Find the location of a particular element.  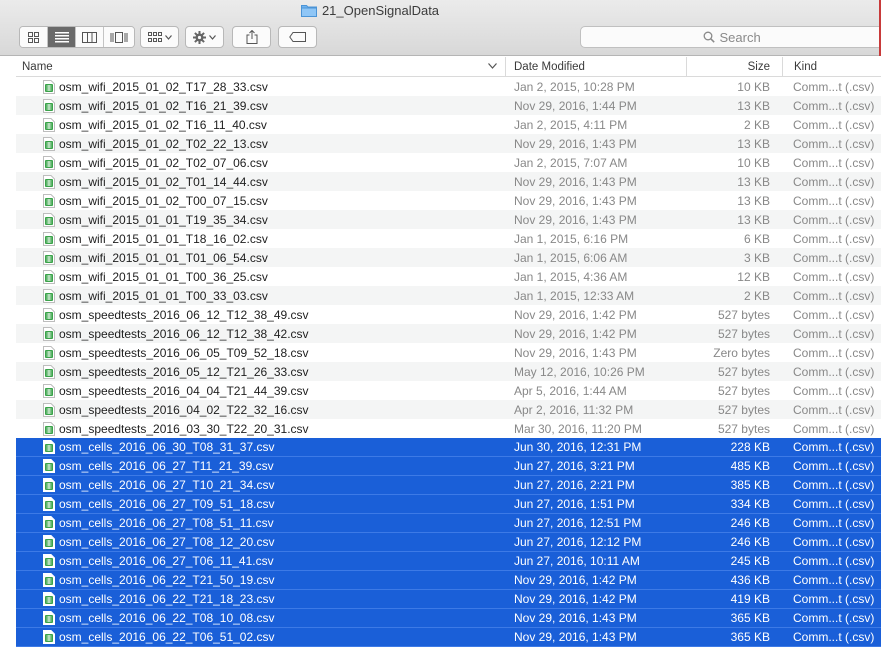

view-mode-control is located at coordinates (77, 37).